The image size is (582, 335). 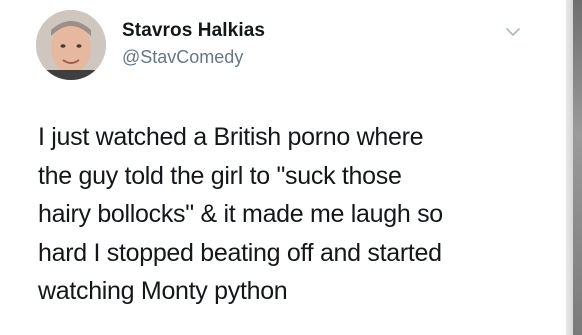 I want to click on avatar-photo-icon, so click(x=71, y=45).